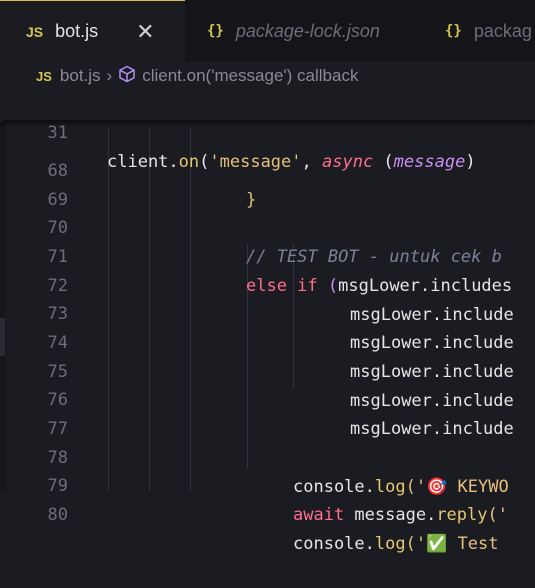  I want to click on code-line: 74 msgLower.include, so click(267, 341).